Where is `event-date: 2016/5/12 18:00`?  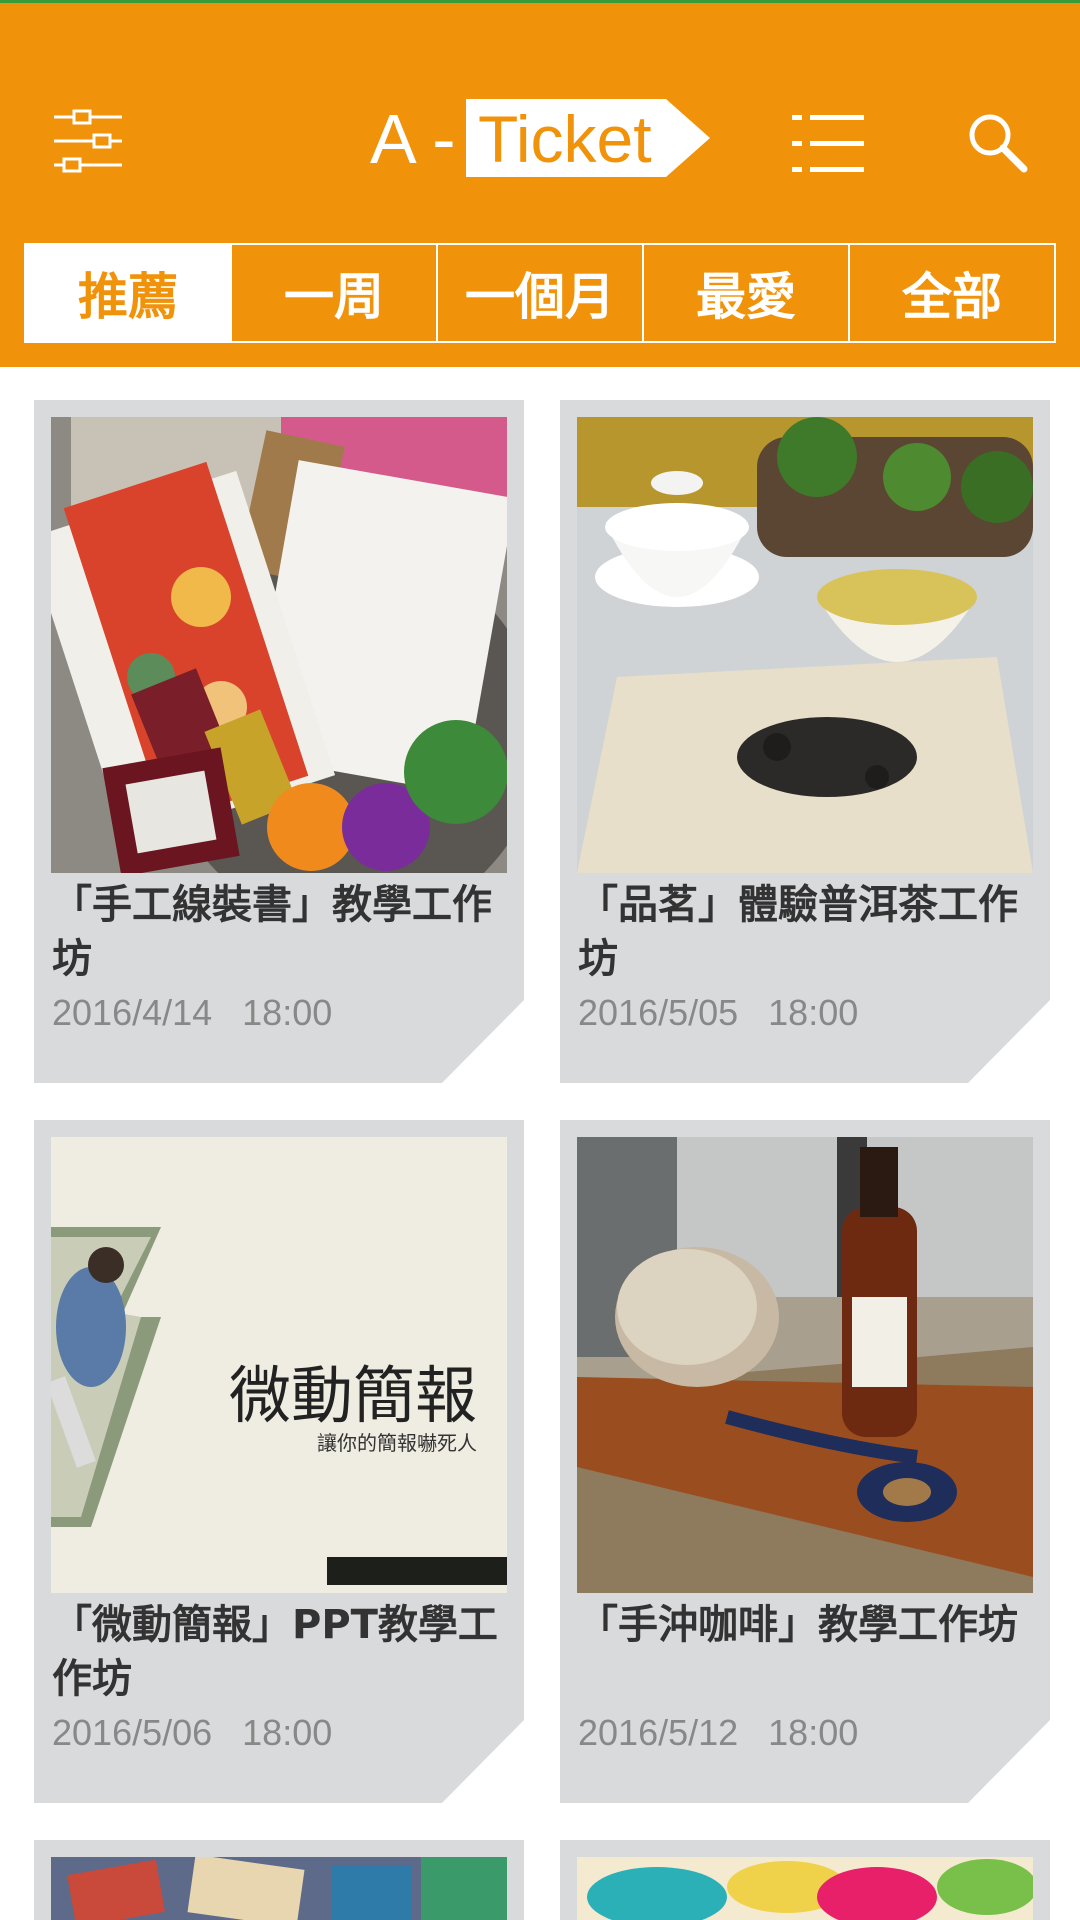 event-date: 2016/5/12 18:00 is located at coordinates (718, 1732).